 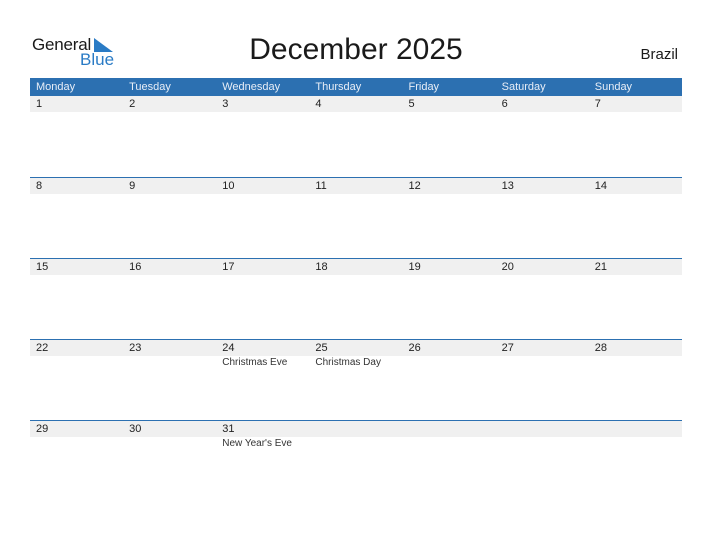 What do you see at coordinates (39, 104) in the screenshot?
I see `day-number: 1` at bounding box center [39, 104].